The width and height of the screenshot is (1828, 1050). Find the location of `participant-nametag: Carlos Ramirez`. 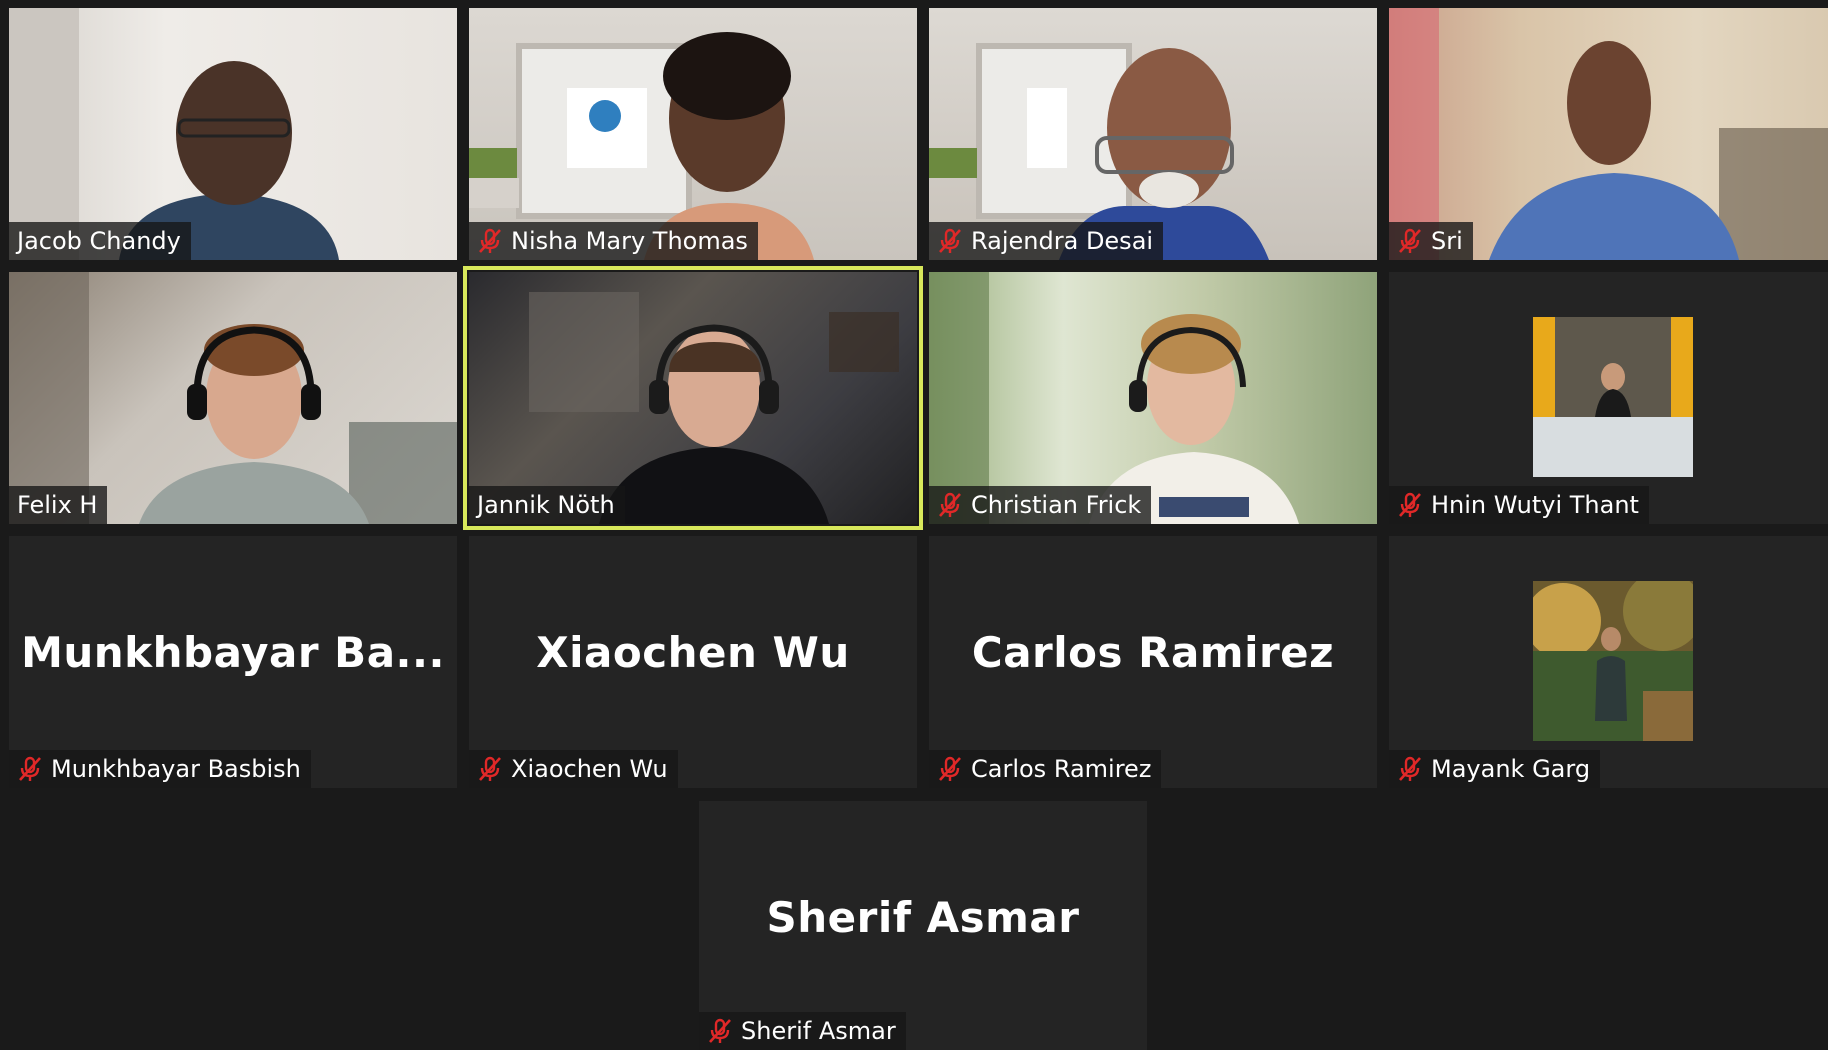

participant-nametag: Carlos Ramirez is located at coordinates (1045, 769).